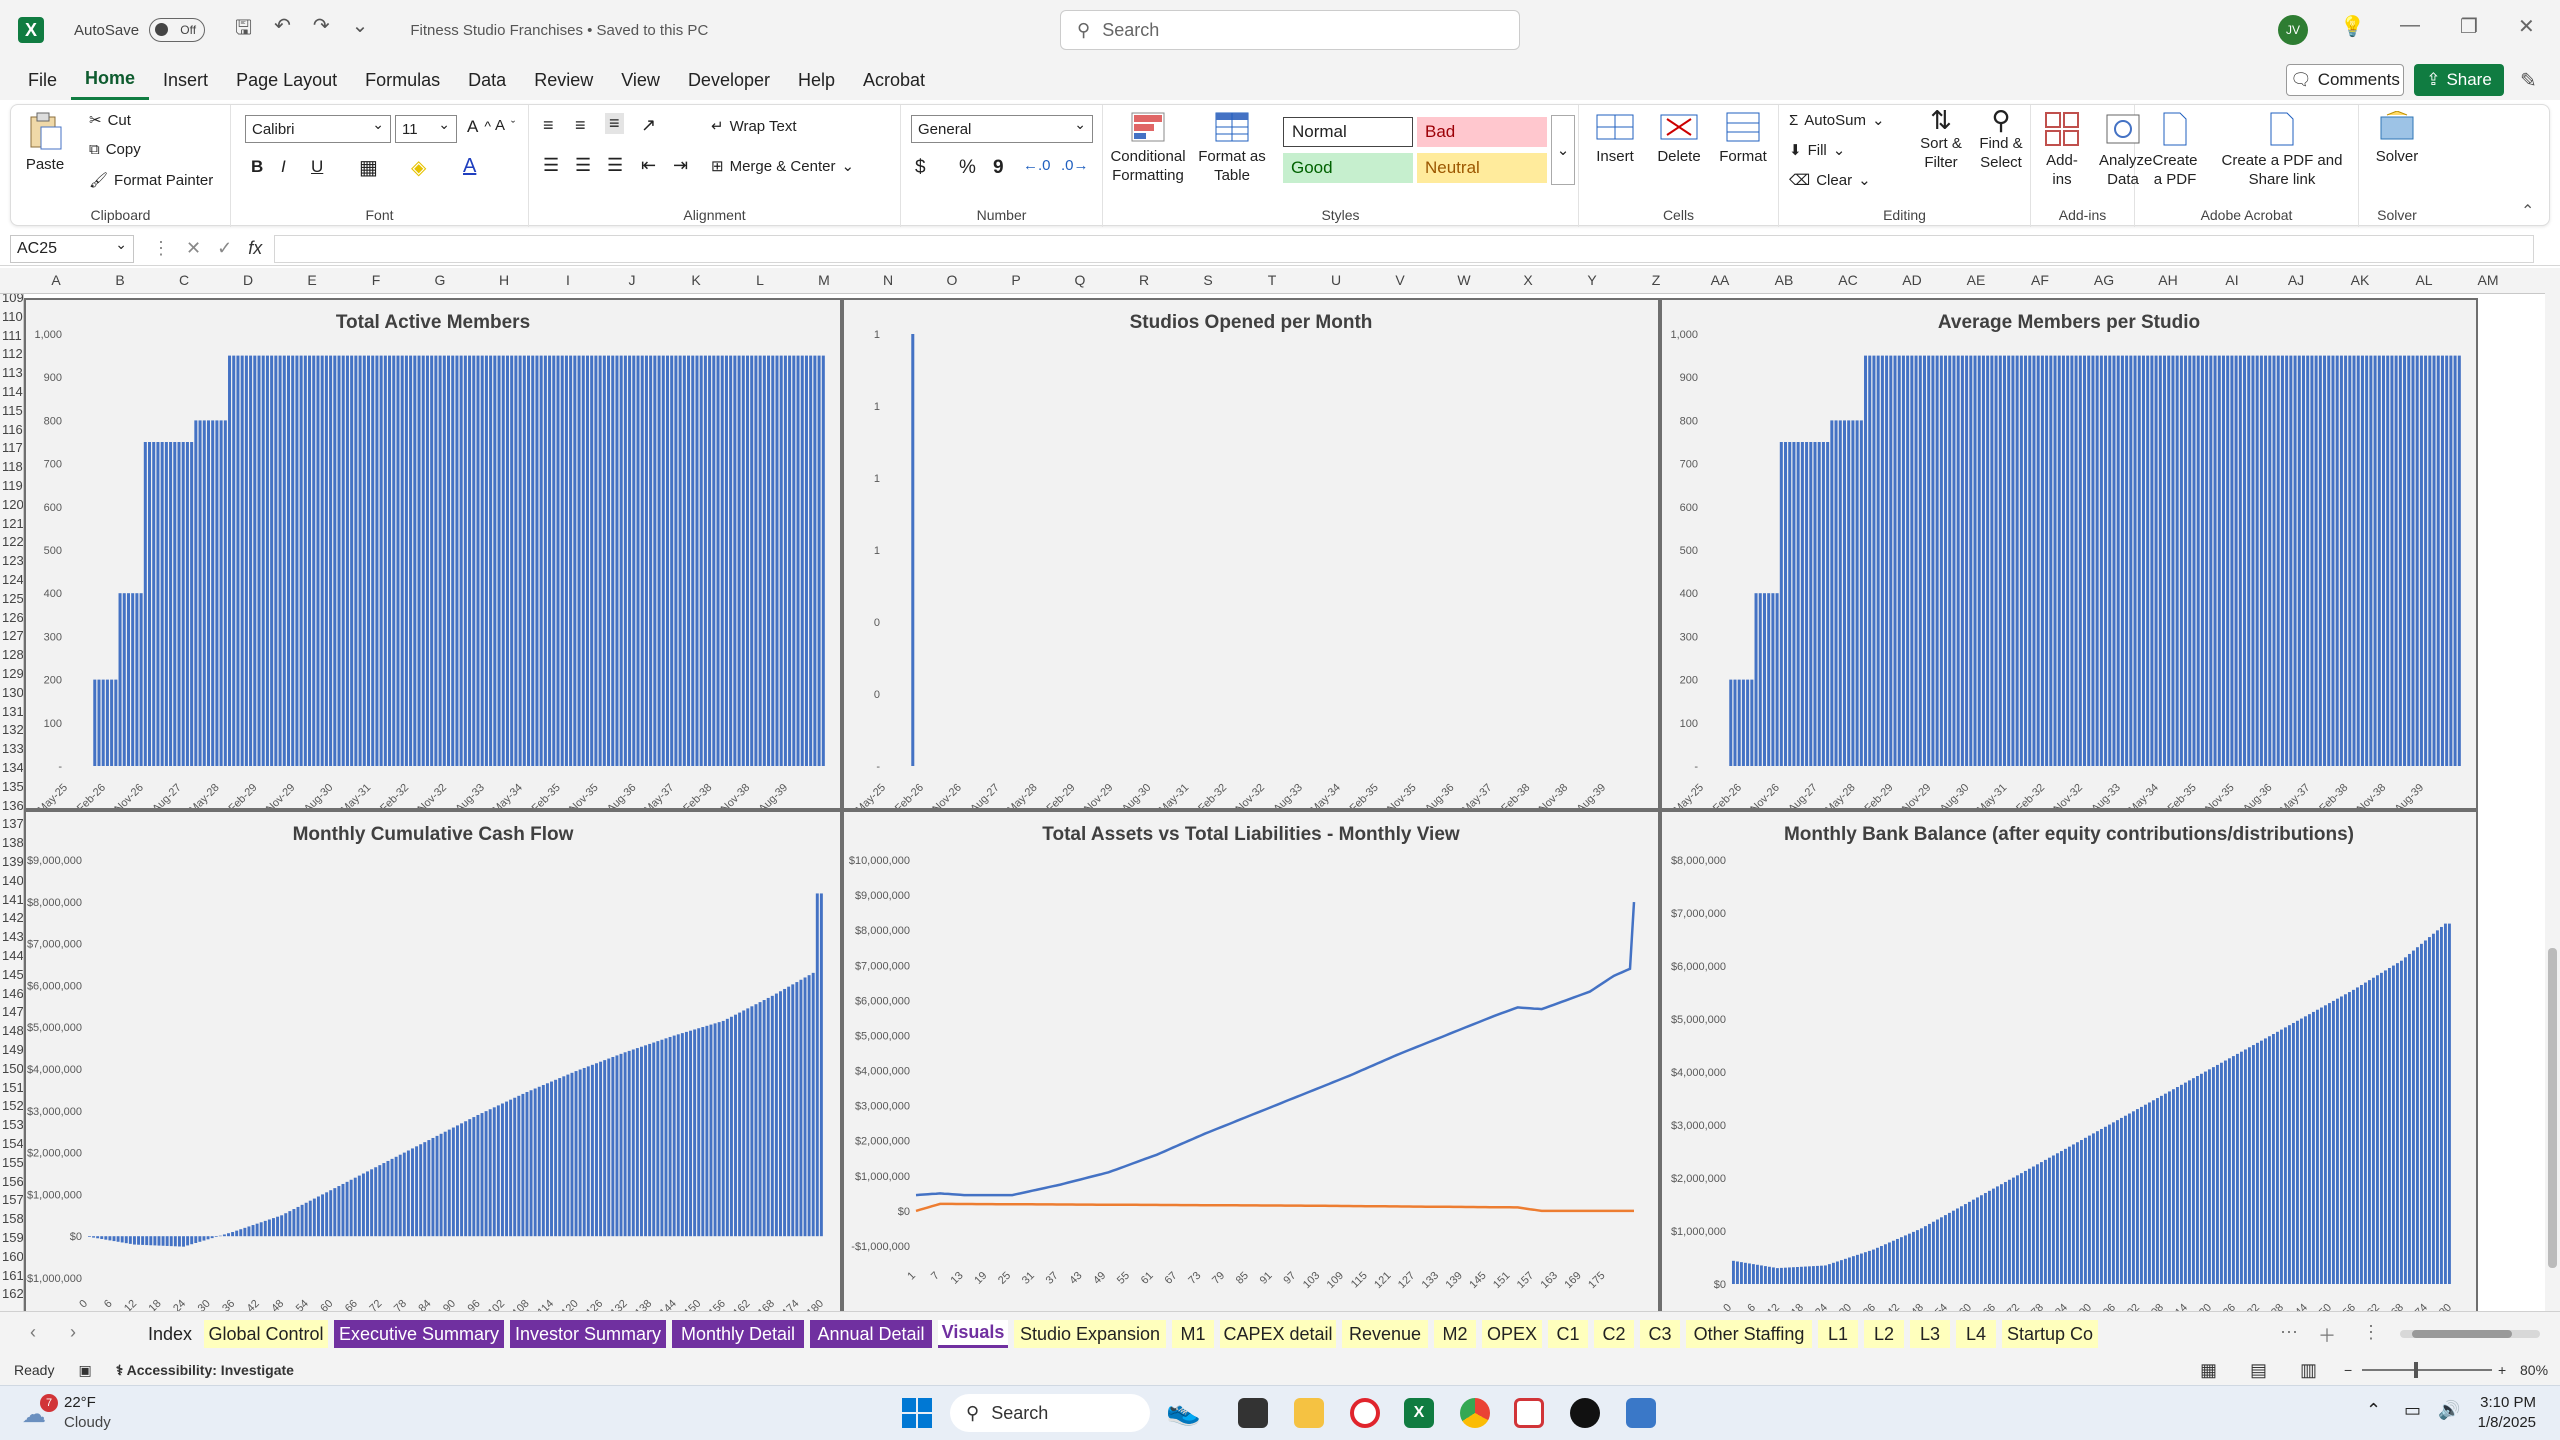 Image resolution: width=2560 pixels, height=1440 pixels. I want to click on sheet-tab: M1, so click(1193, 1334).